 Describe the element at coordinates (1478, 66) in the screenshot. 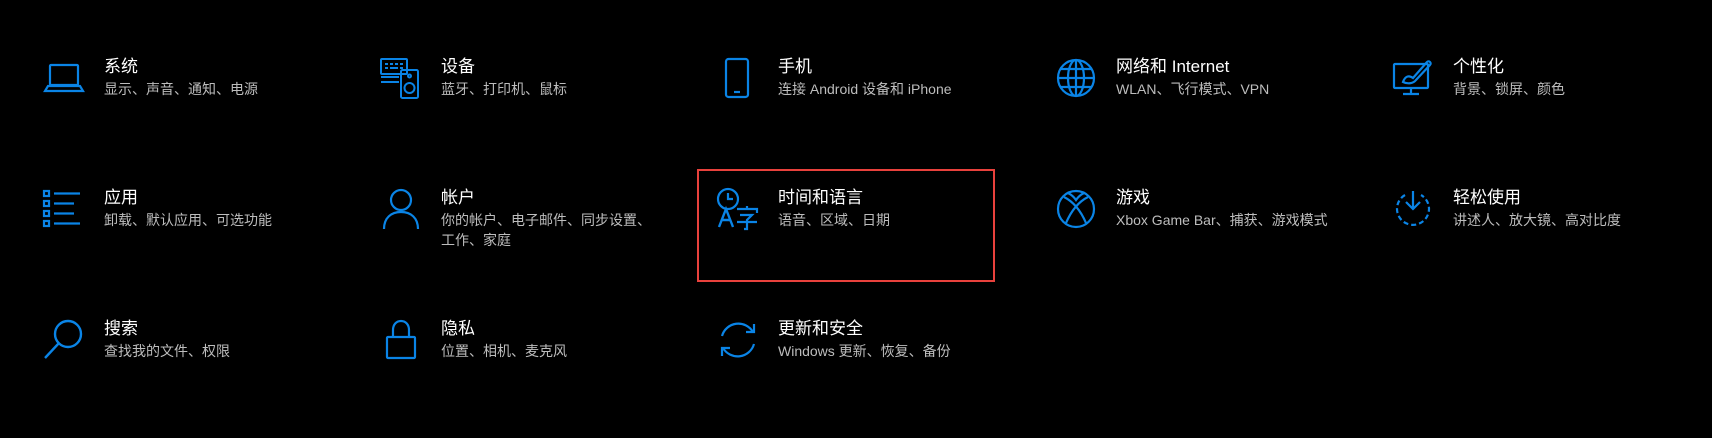

I see `tile-title: 个性化` at that location.